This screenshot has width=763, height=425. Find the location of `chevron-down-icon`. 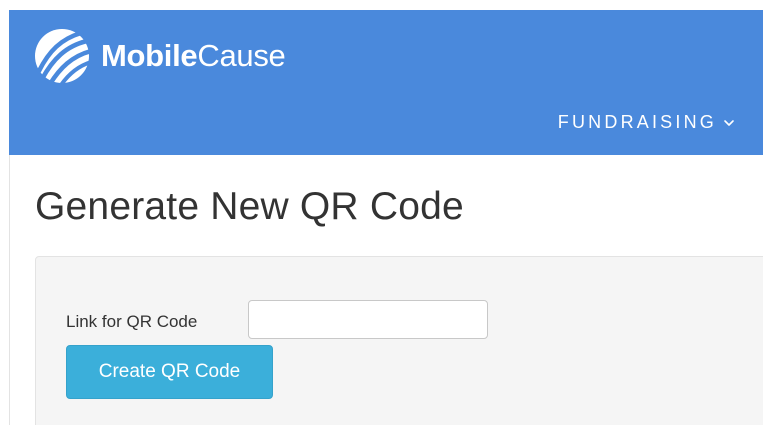

chevron-down-icon is located at coordinates (729, 122).